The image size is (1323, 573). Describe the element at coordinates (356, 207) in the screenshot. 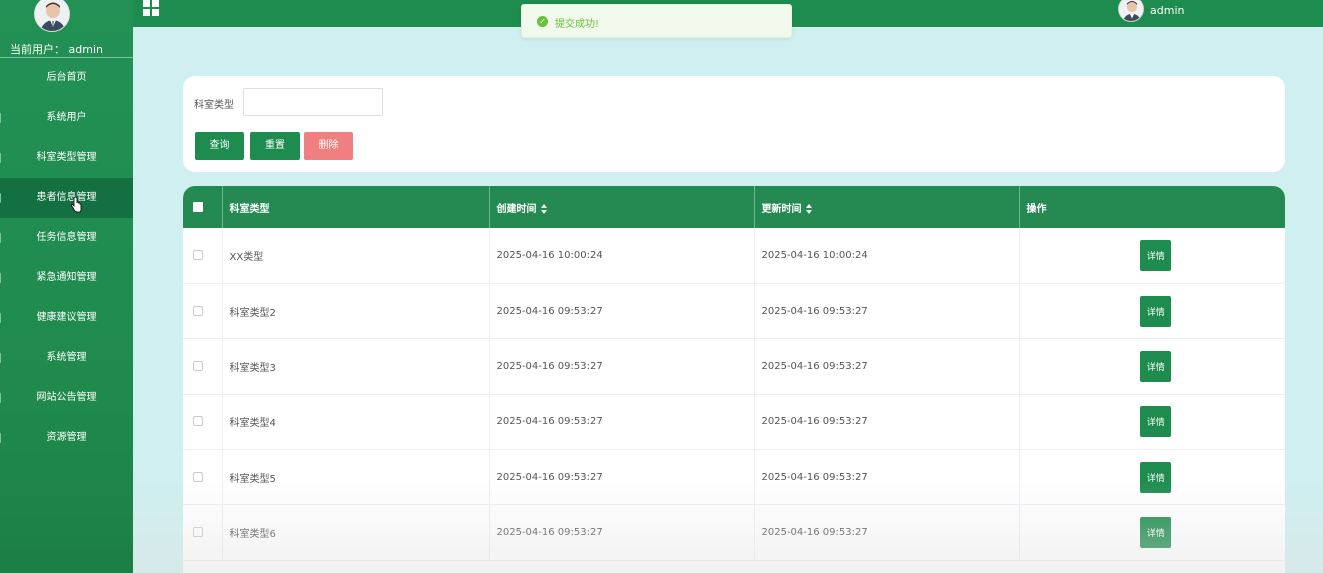

I see `column-header-type: 科室类型` at that location.